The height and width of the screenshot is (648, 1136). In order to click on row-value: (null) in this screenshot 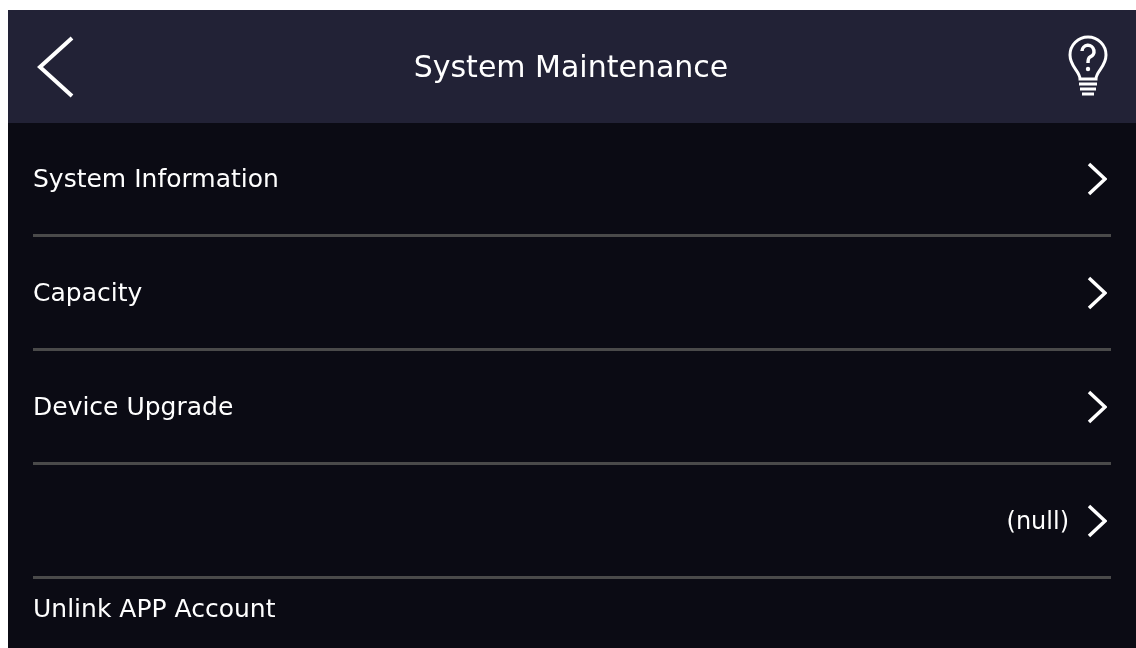, I will do `click(1037, 521)`.